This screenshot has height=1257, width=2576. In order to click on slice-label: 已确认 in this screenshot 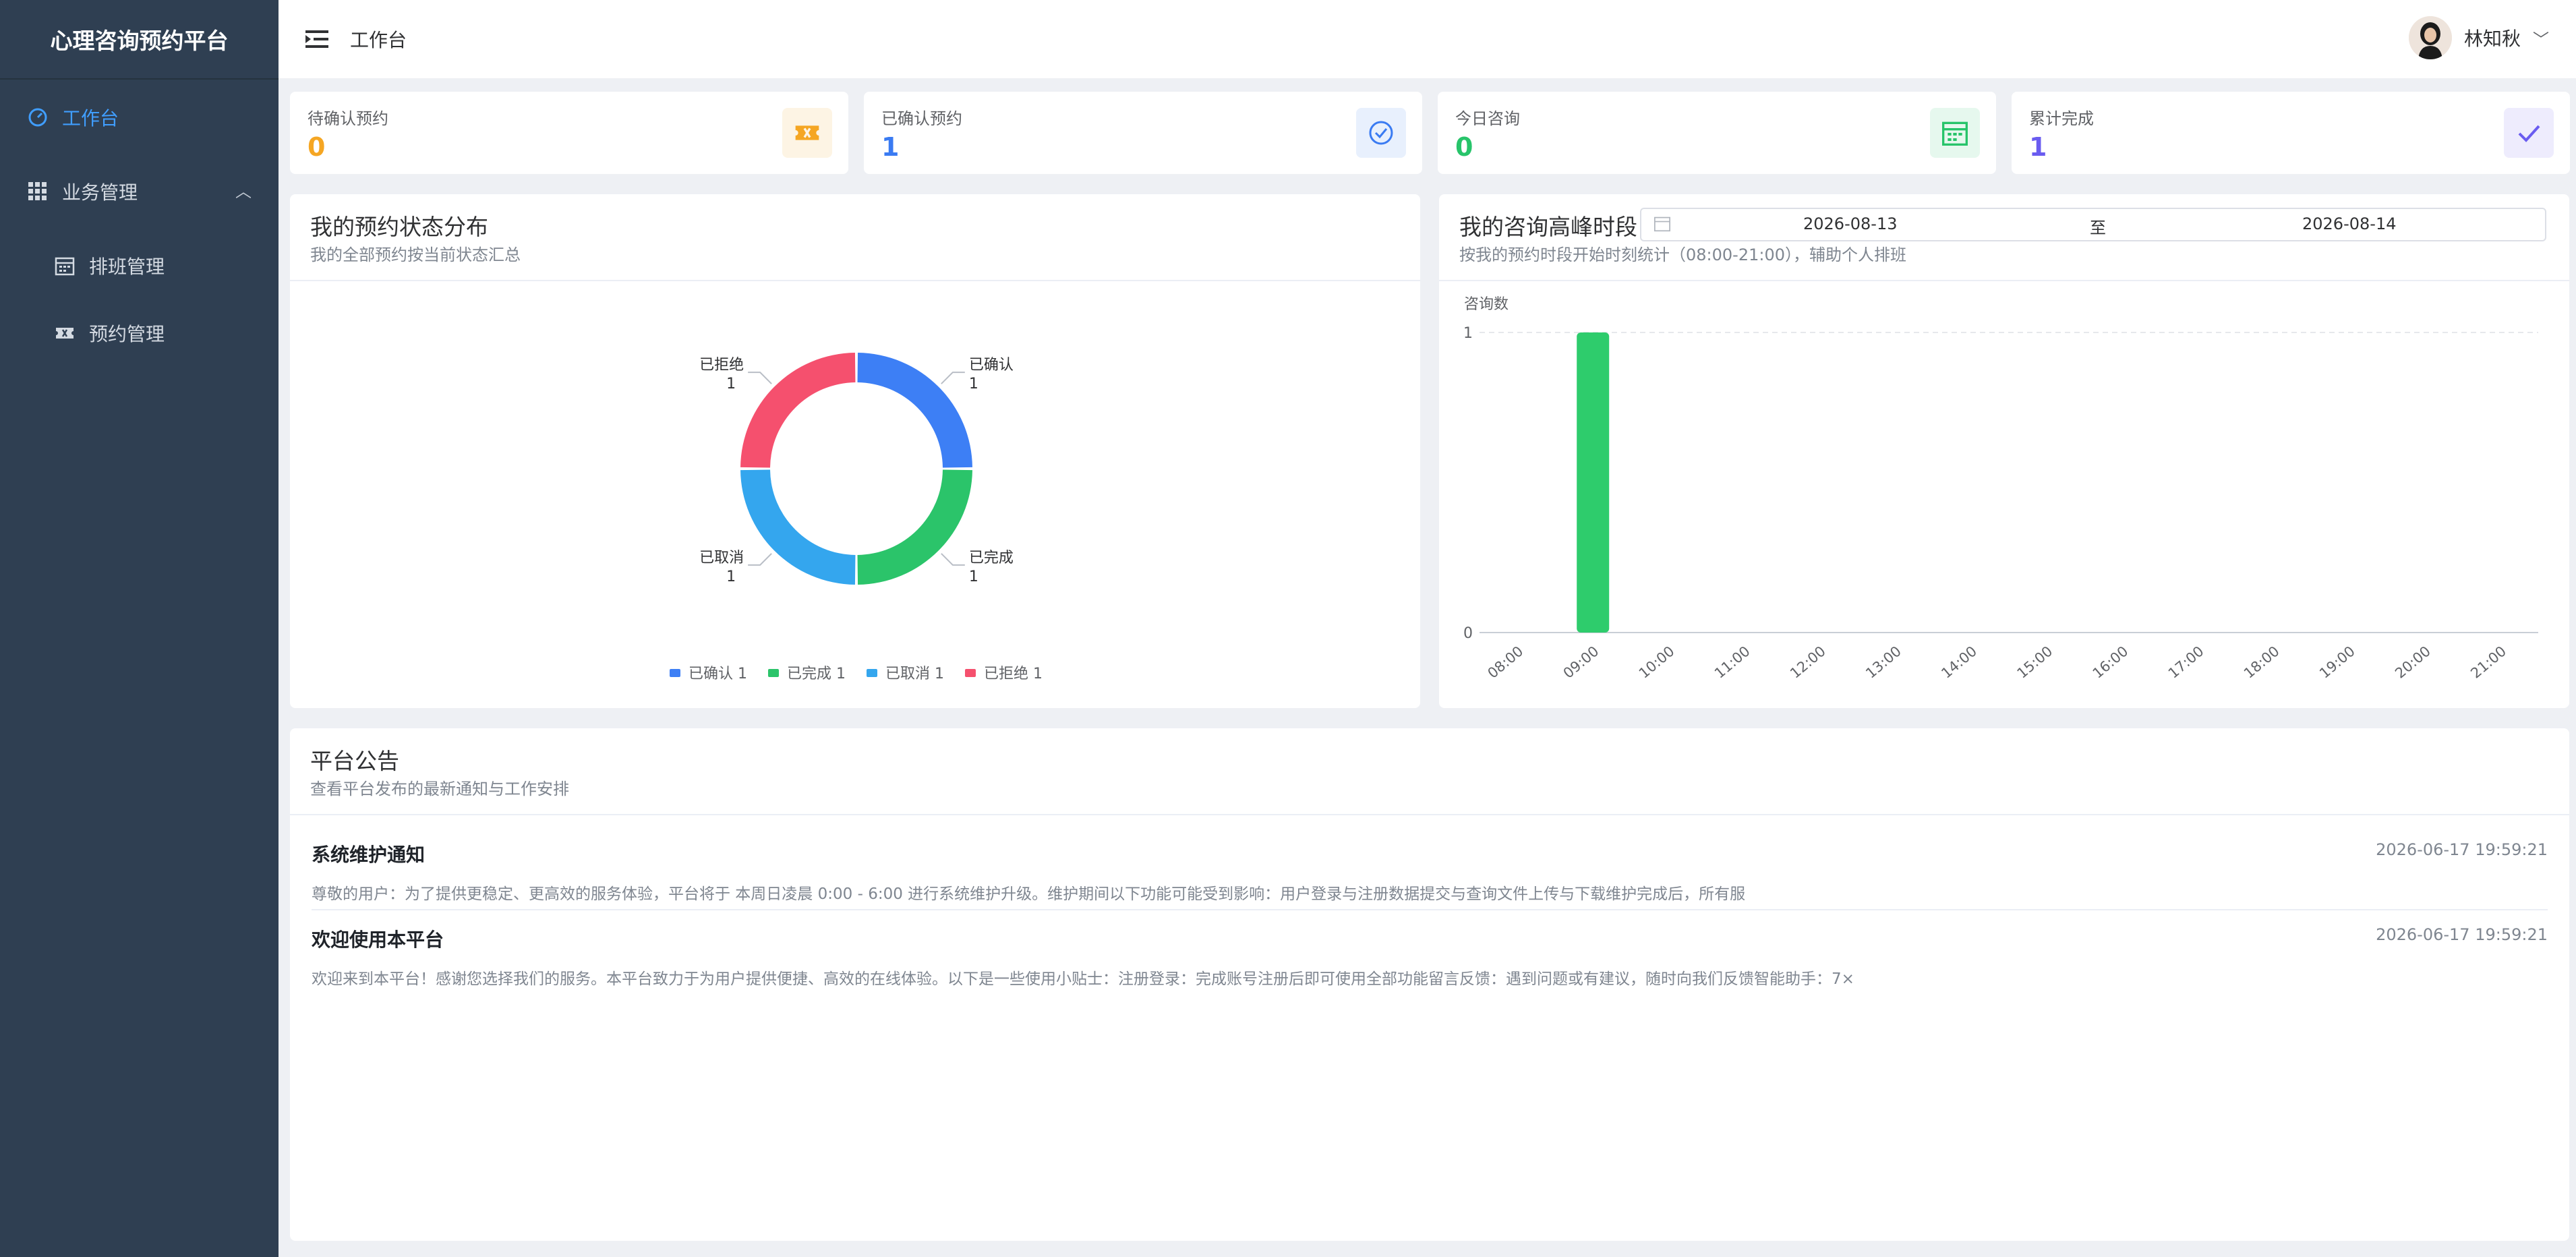, I will do `click(991, 365)`.